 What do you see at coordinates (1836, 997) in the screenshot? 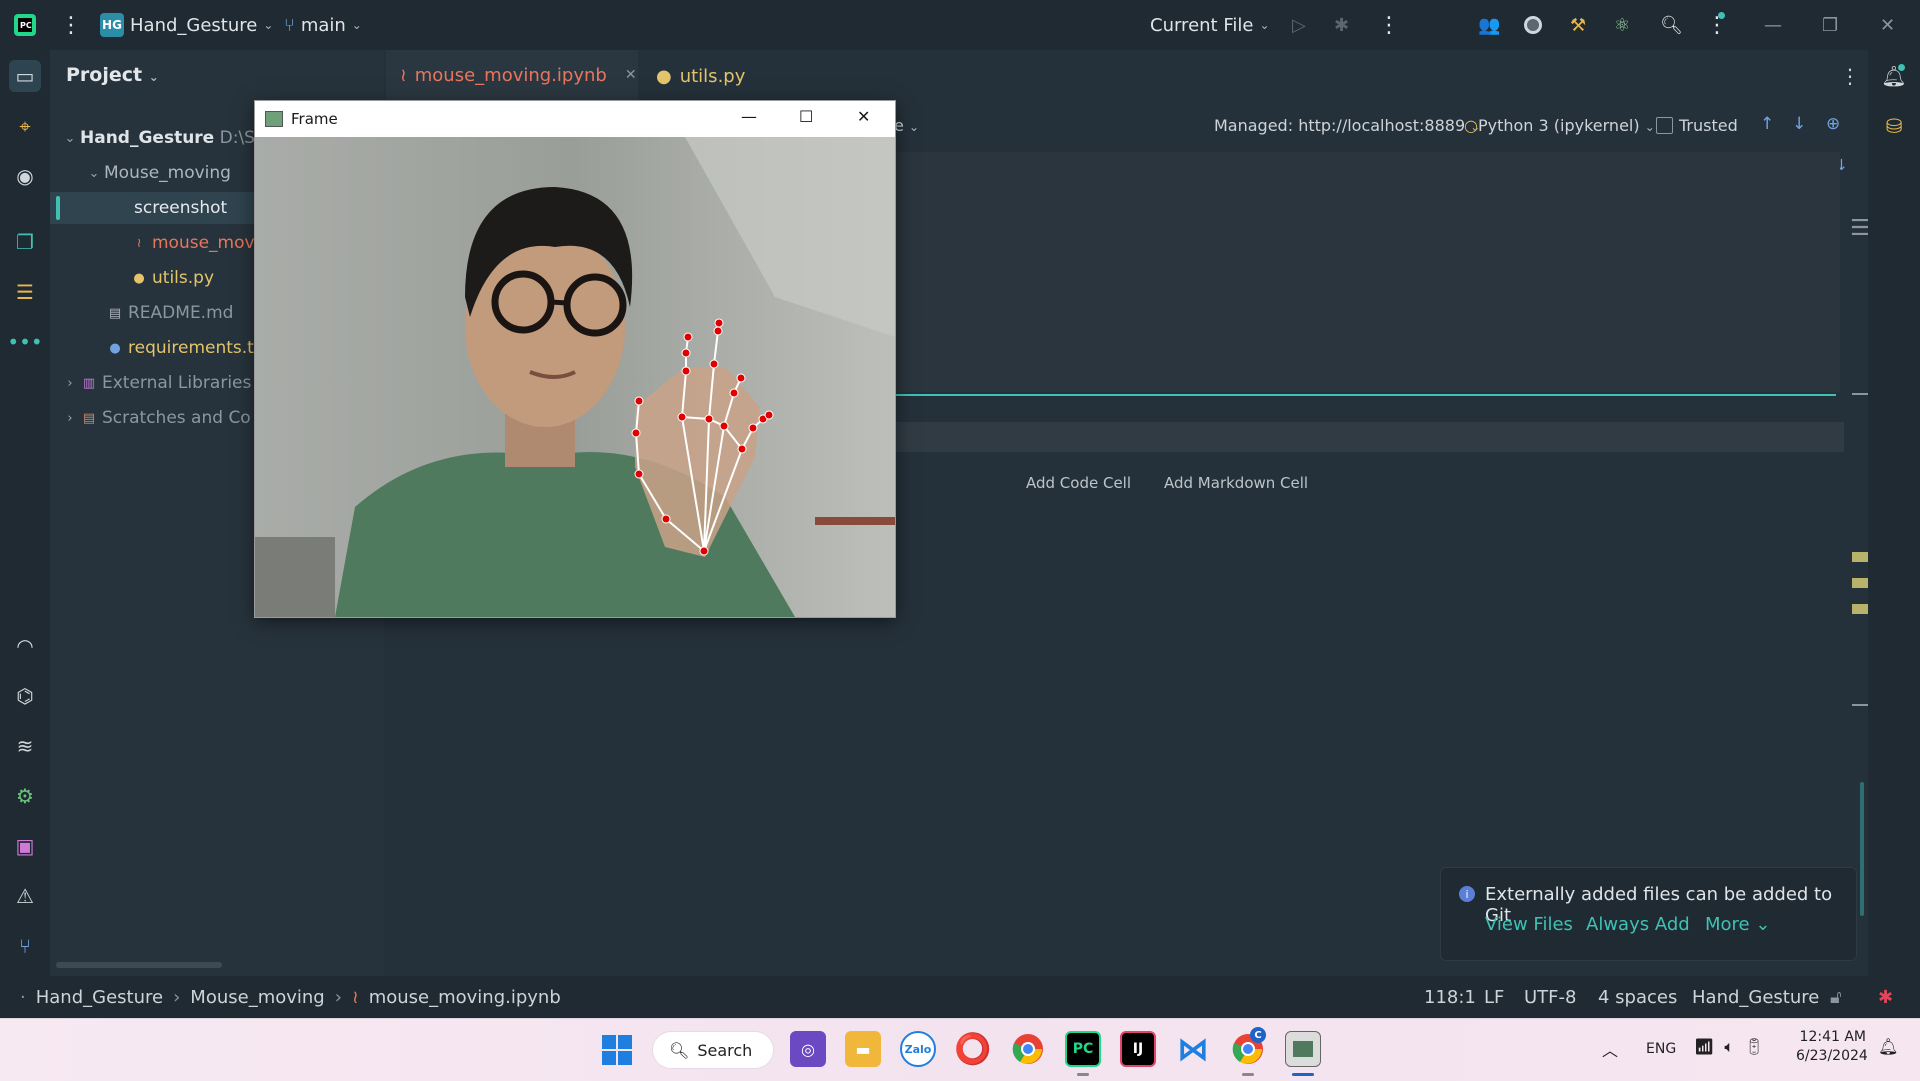
I see `lock-icon: 🔓︎` at bounding box center [1836, 997].